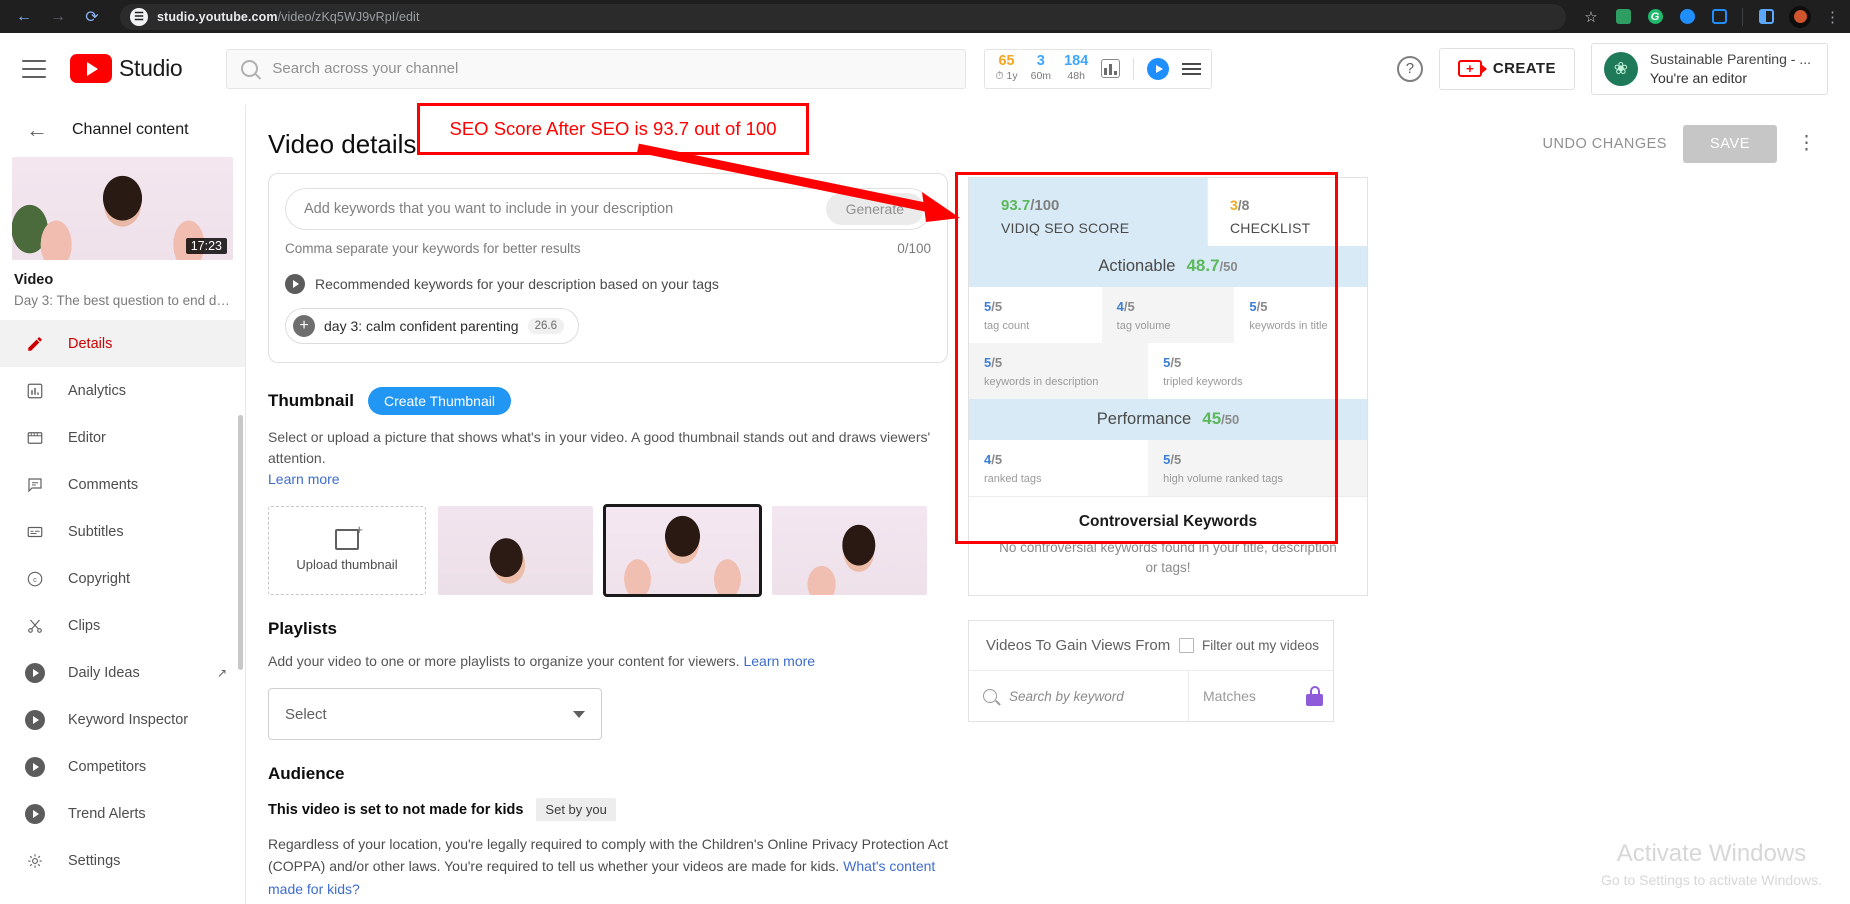  I want to click on create-button: + CREATE, so click(1506, 68).